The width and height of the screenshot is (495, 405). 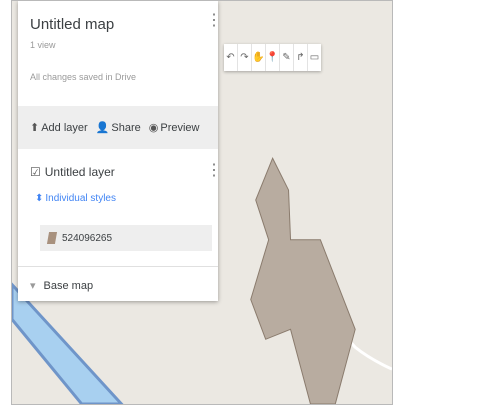 I want to click on draw-line-icon: ✎, so click(x=286, y=57).